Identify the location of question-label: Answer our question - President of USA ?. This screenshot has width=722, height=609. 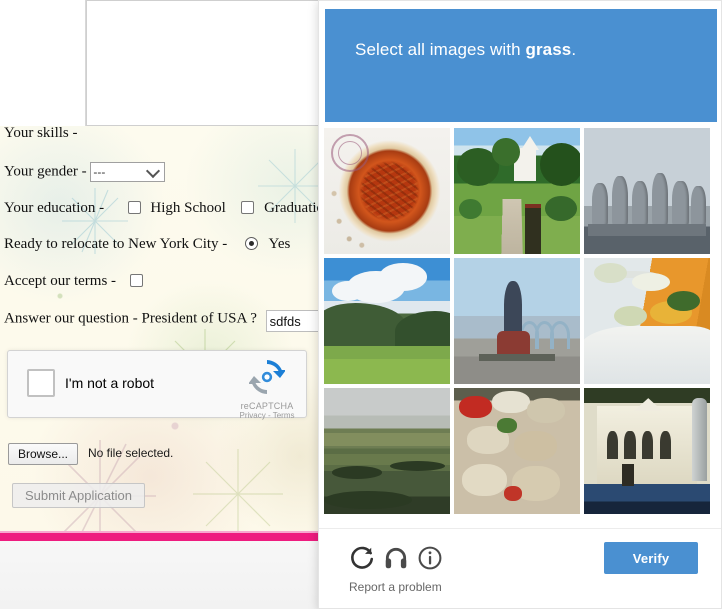
(130, 318).